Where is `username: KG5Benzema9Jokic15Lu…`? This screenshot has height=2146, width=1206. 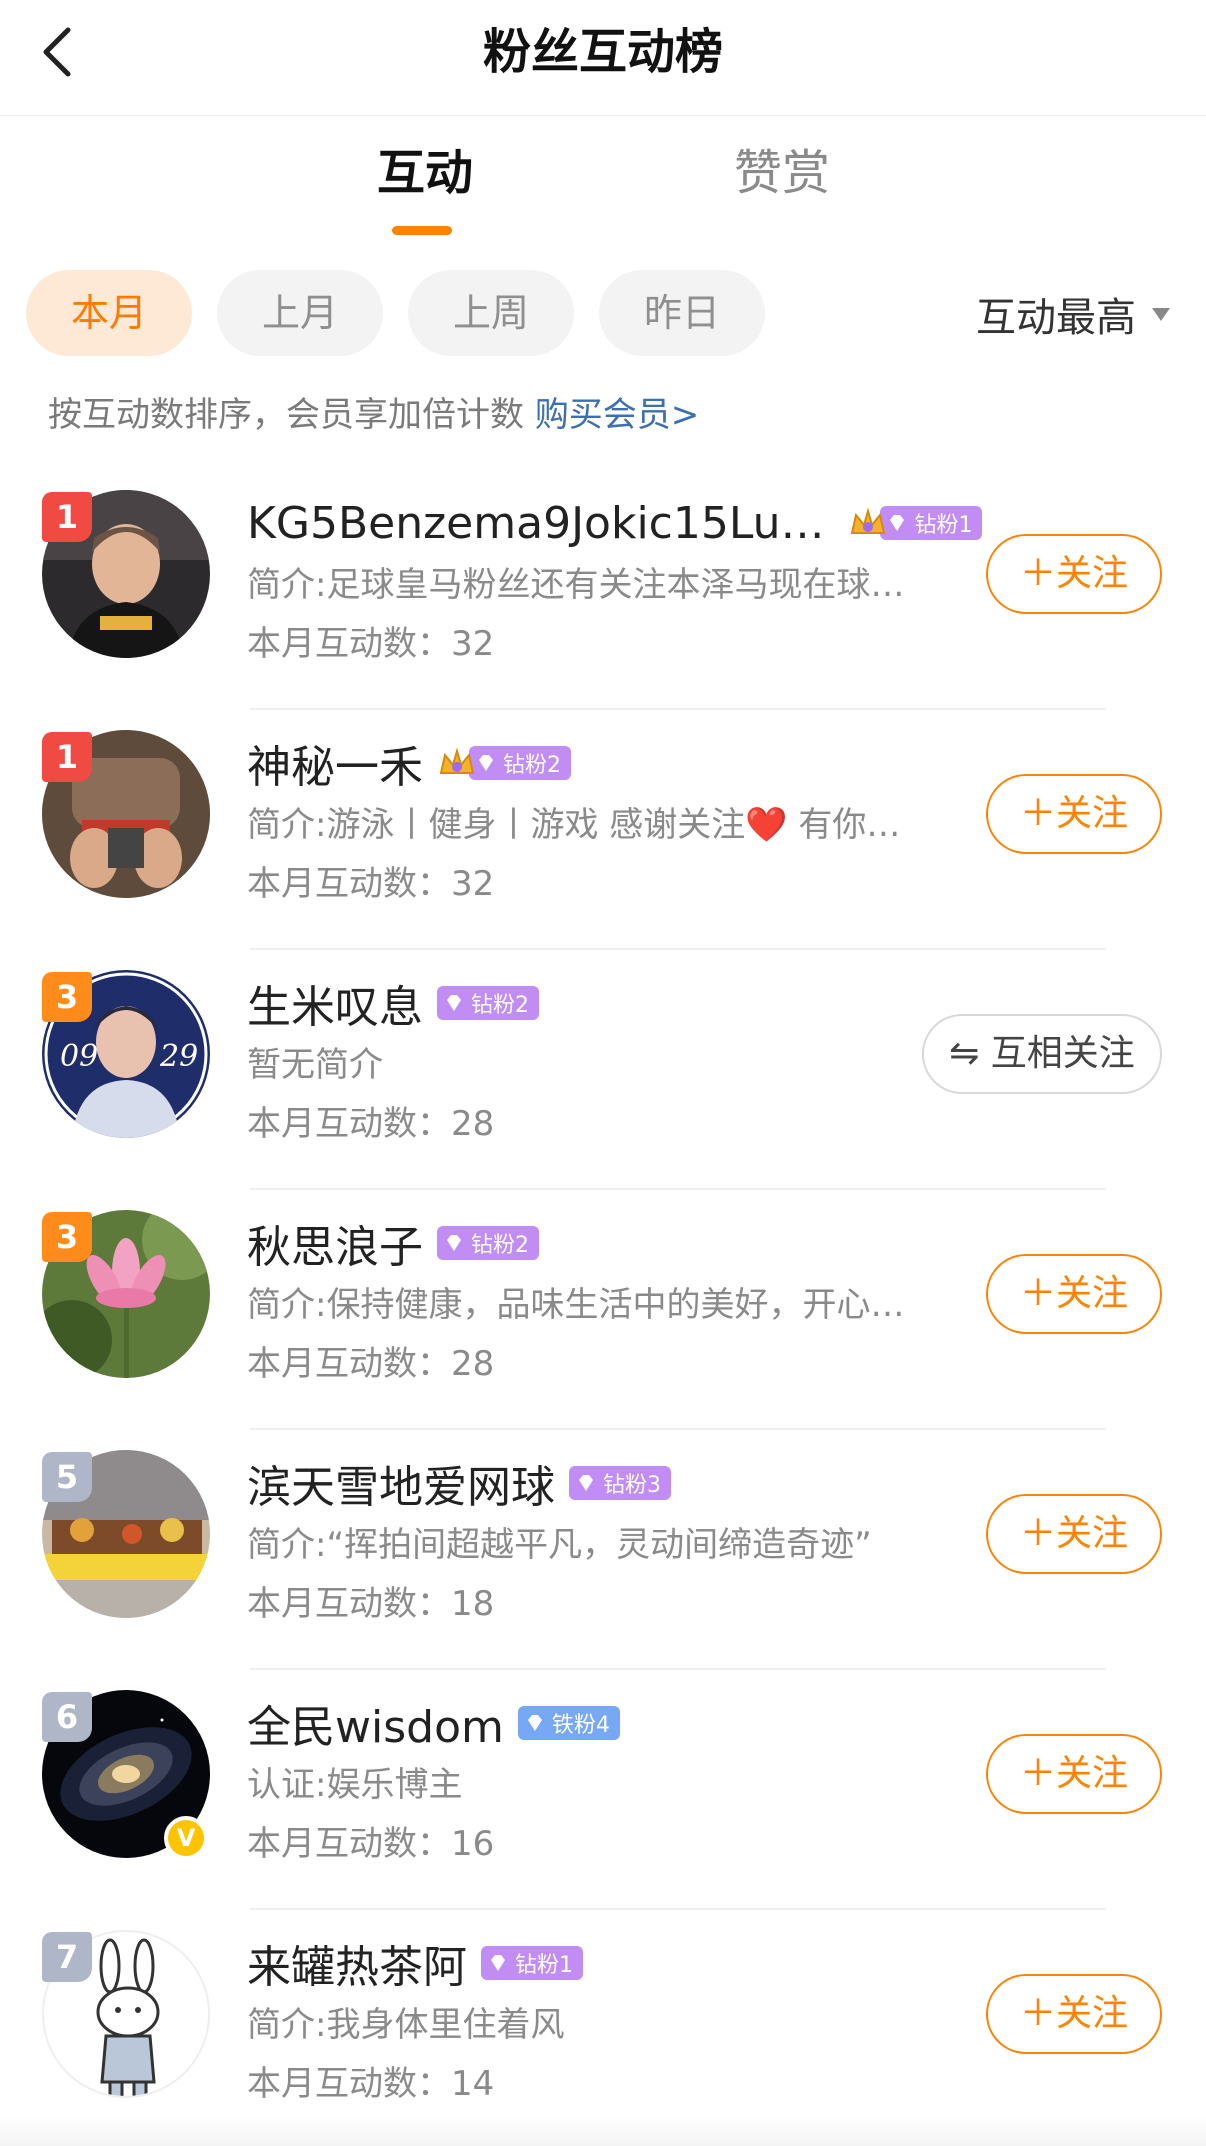 username: KG5Benzema9Jokic15Lu… is located at coordinates (535, 523).